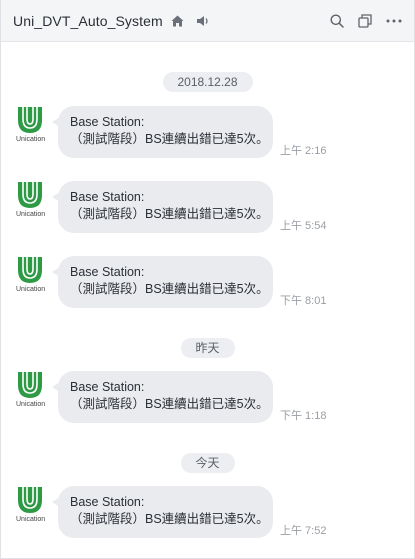 This screenshot has height=559, width=415. I want to click on date-divider: 2018.12.28, so click(207, 82).